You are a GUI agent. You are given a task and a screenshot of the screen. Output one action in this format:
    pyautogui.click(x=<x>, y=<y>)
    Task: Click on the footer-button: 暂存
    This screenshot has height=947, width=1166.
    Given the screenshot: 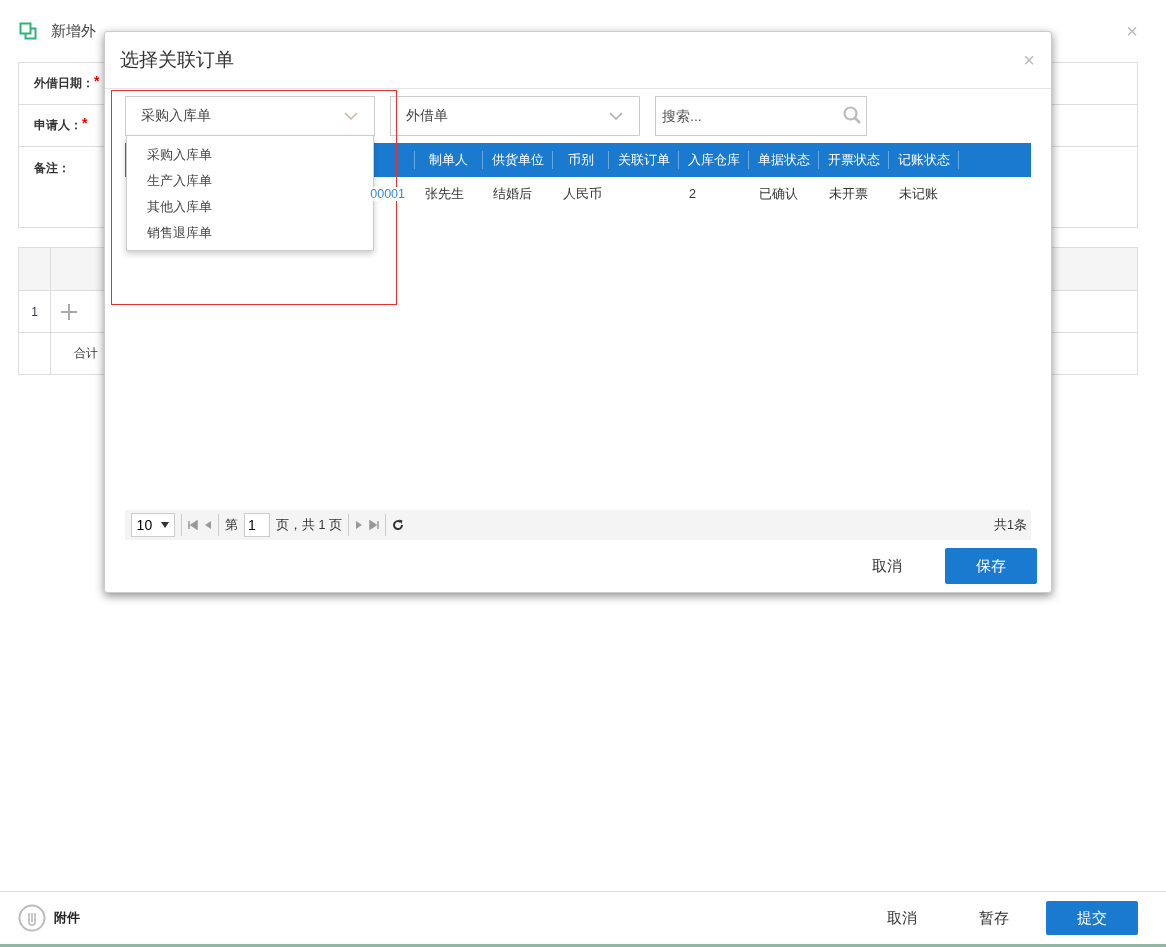 What is the action you would take?
    pyautogui.click(x=994, y=918)
    